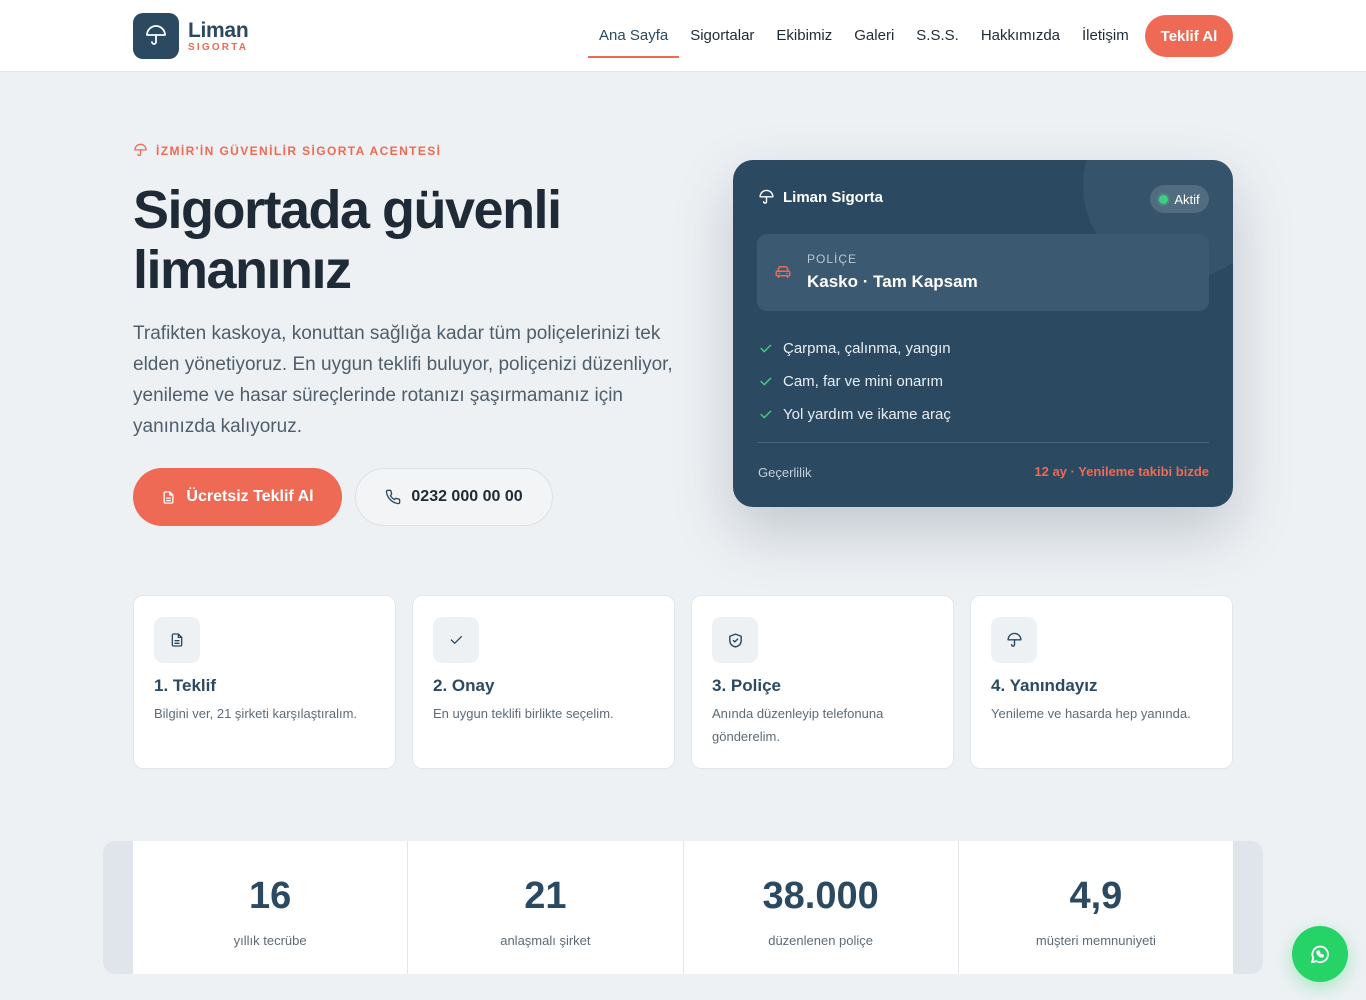 The image size is (1366, 1000). I want to click on stat-satisfaction: 4,9 müşteri memnuniyeti, so click(1096, 907).